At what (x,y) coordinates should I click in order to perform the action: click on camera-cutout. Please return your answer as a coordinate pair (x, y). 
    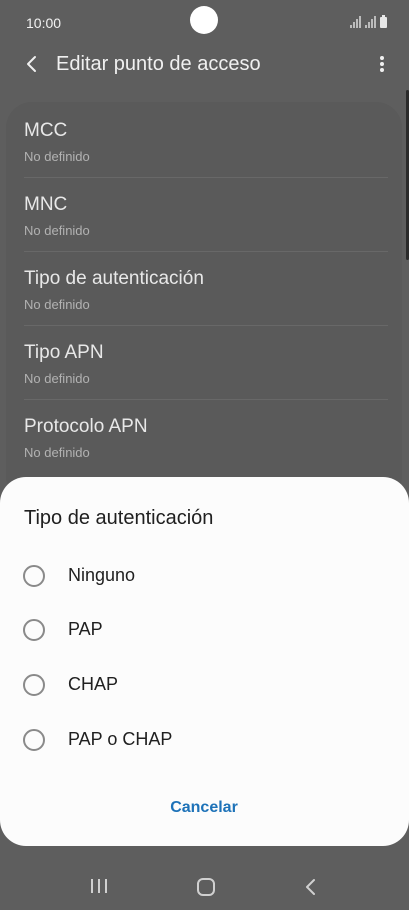
    Looking at the image, I should click on (204, 20).